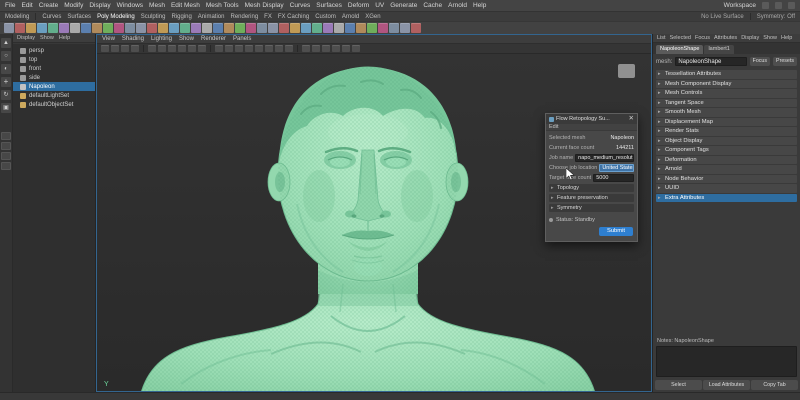 The width and height of the screenshot is (800, 400). Describe the element at coordinates (725, 38) in the screenshot. I see `ae-menu-attributes: Attributes` at that location.